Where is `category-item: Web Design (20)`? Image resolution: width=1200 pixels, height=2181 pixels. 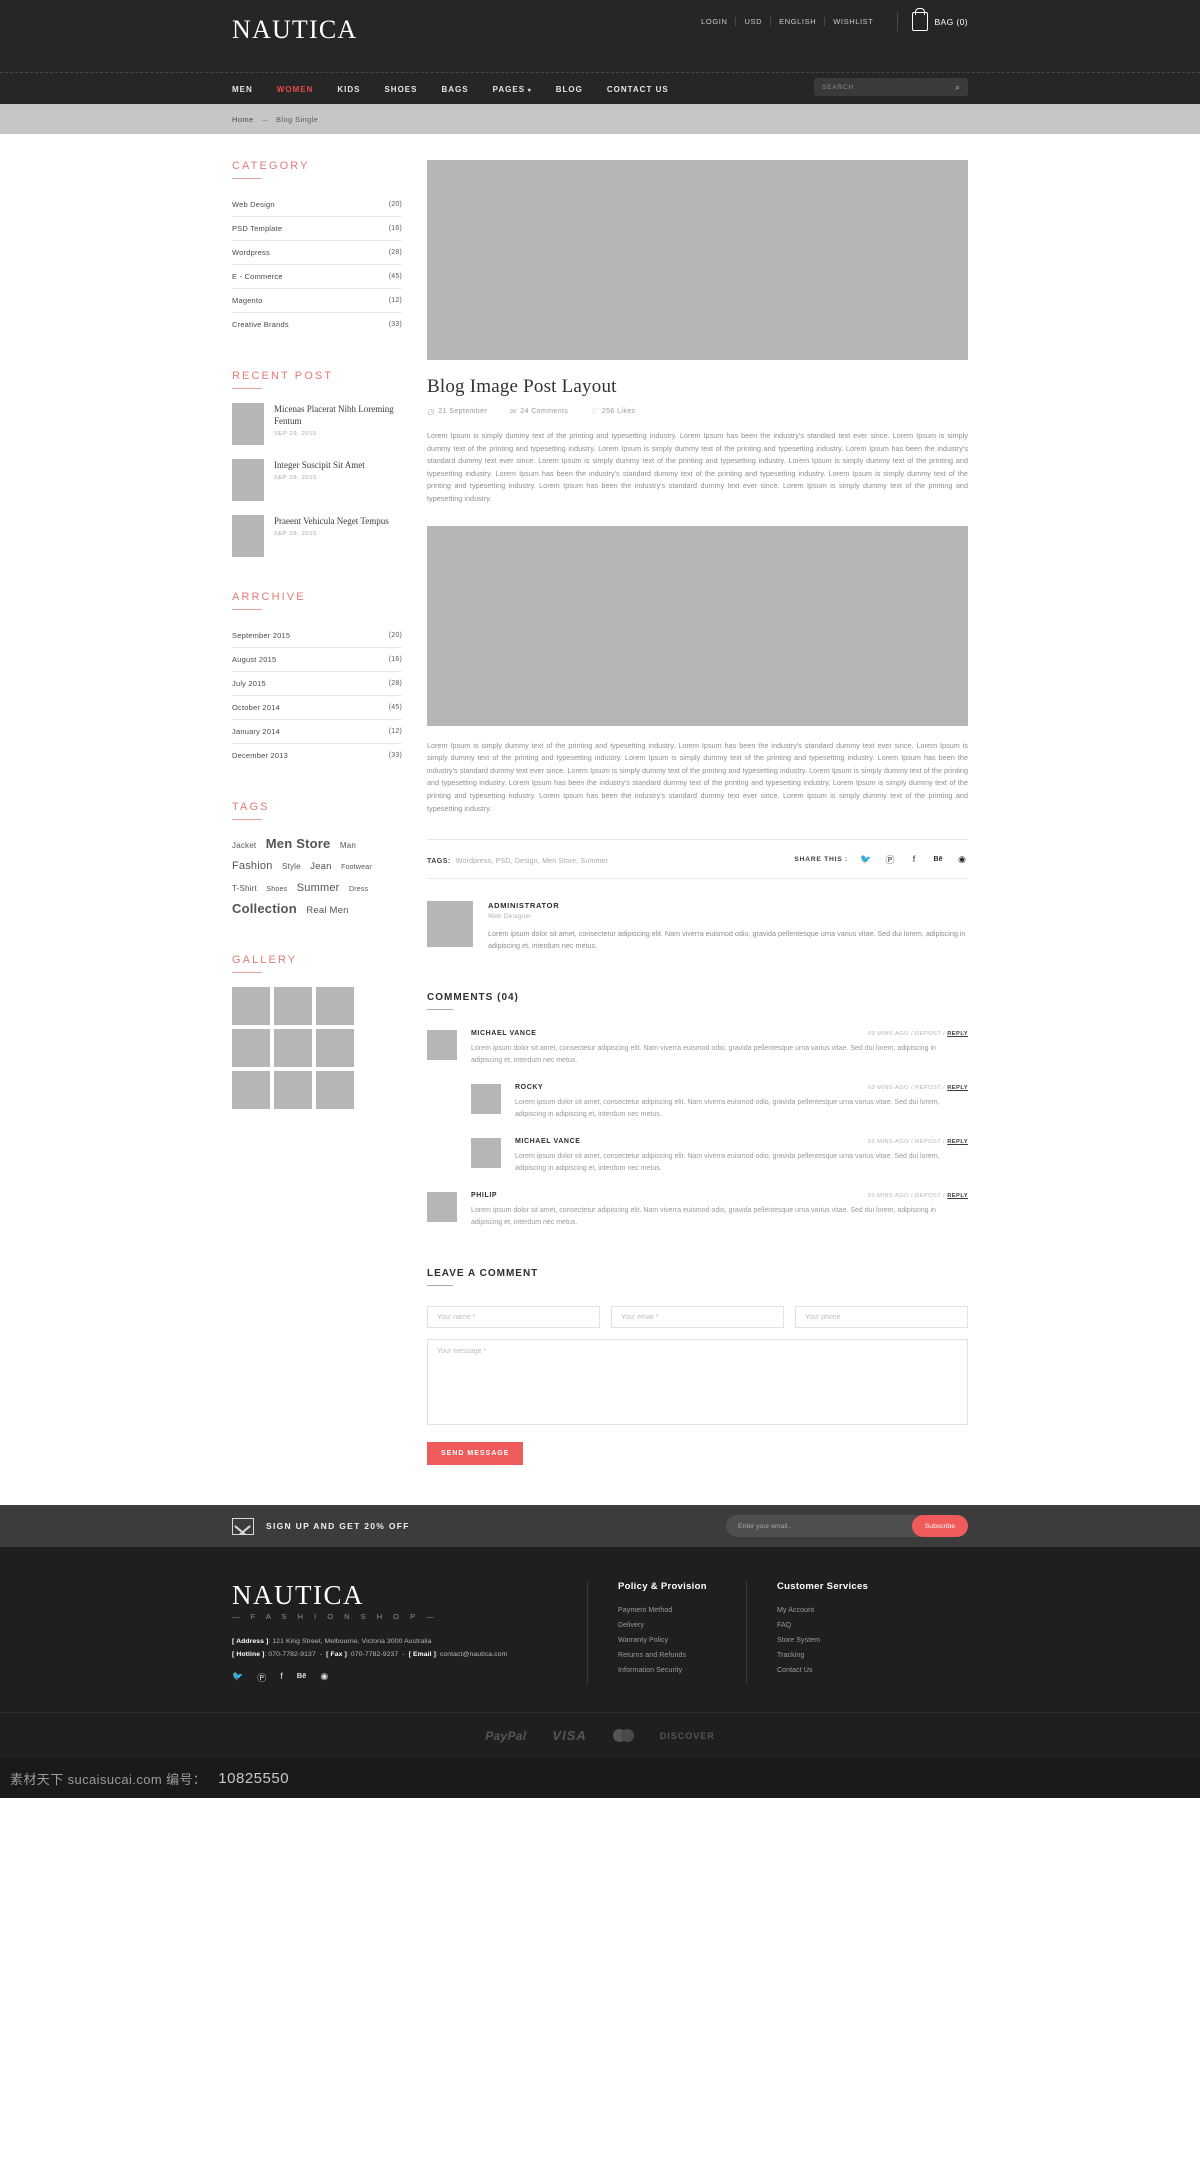 category-item: Web Design (20) is located at coordinates (317, 205).